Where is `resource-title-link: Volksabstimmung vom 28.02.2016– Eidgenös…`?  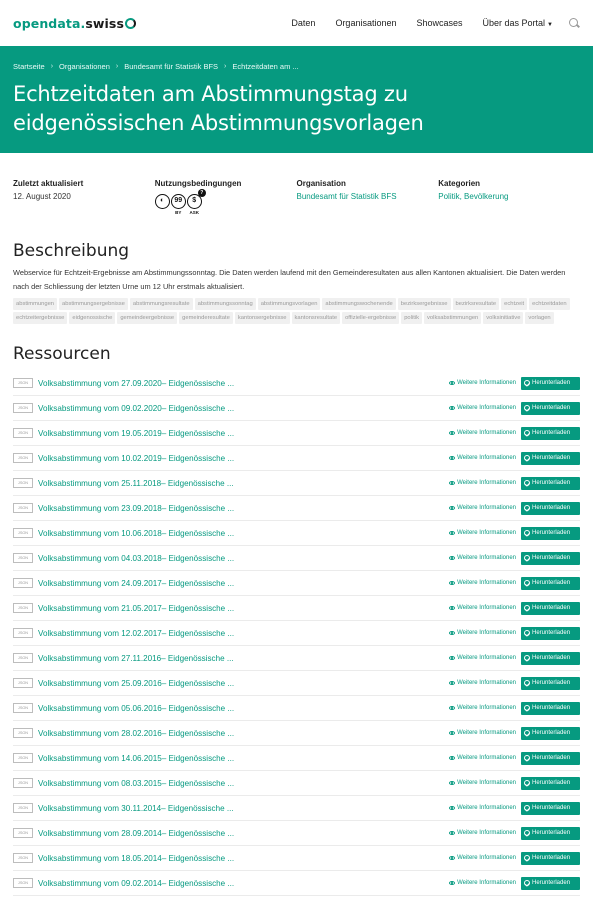 resource-title-link: Volksabstimmung vom 28.02.2016– Eidgenös… is located at coordinates (243, 733).